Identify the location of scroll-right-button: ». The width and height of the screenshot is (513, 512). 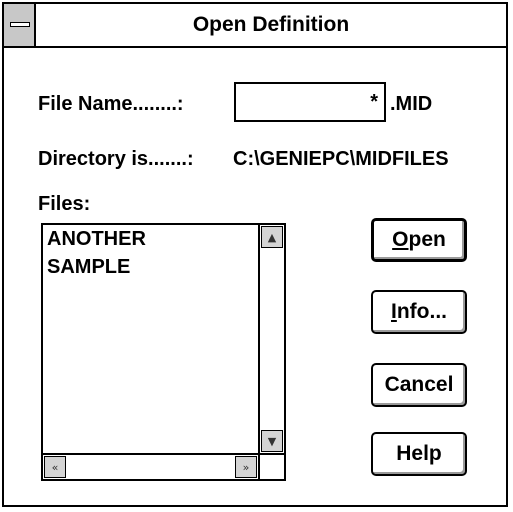
(246, 467).